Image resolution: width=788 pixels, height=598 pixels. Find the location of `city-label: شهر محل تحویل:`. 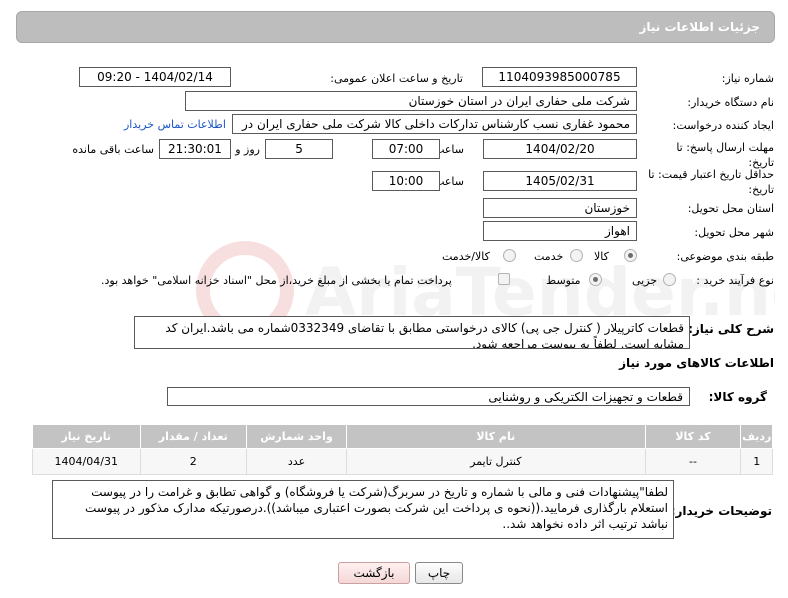

city-label: شهر محل تحویل: is located at coordinates (734, 232).